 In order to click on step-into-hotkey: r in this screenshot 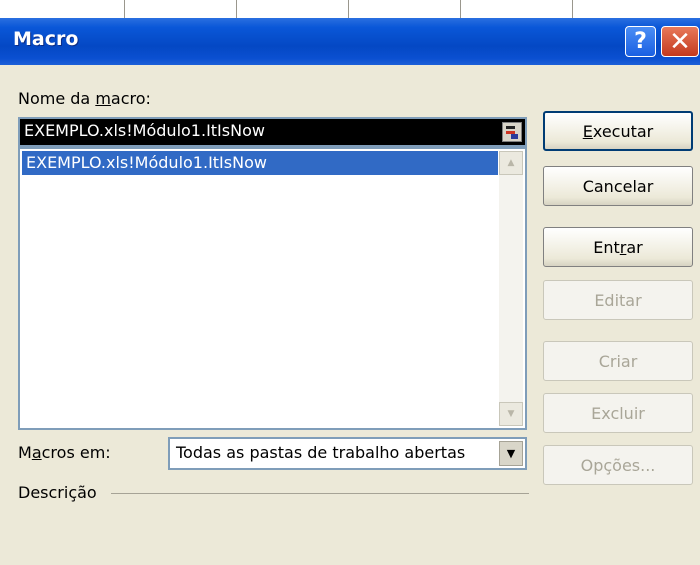, I will do `click(623, 247)`.